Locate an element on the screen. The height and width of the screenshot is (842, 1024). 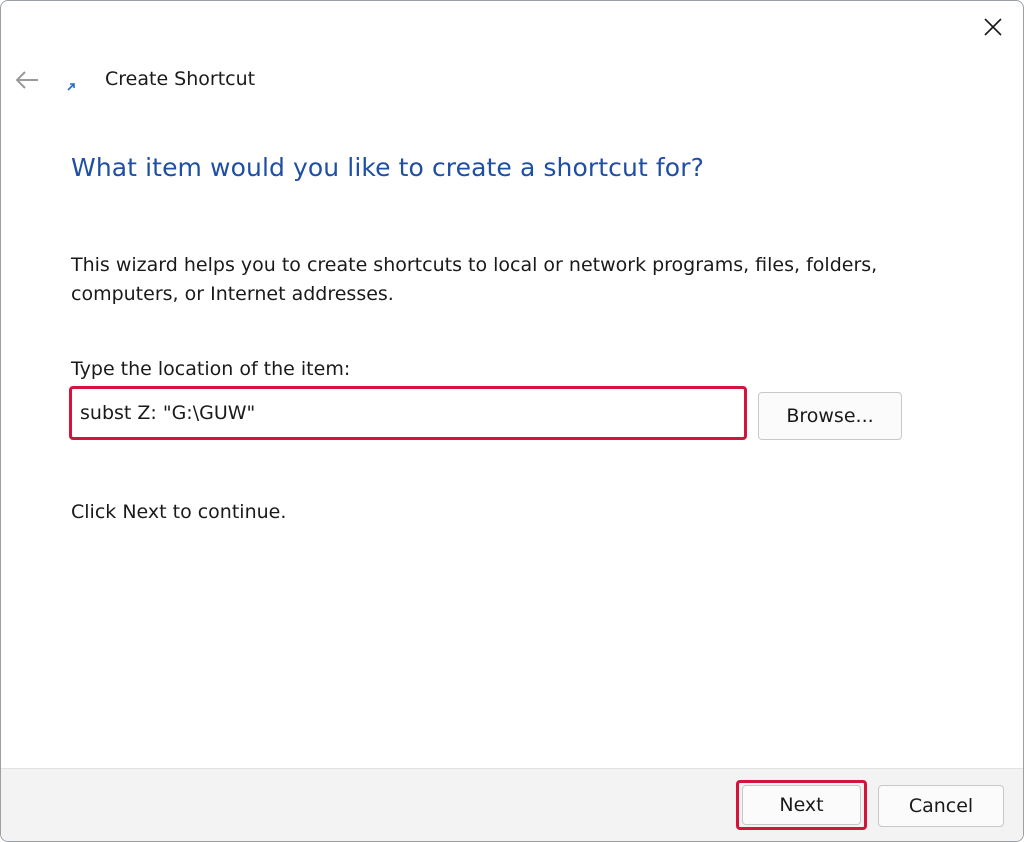
close-button is located at coordinates (993, 27).